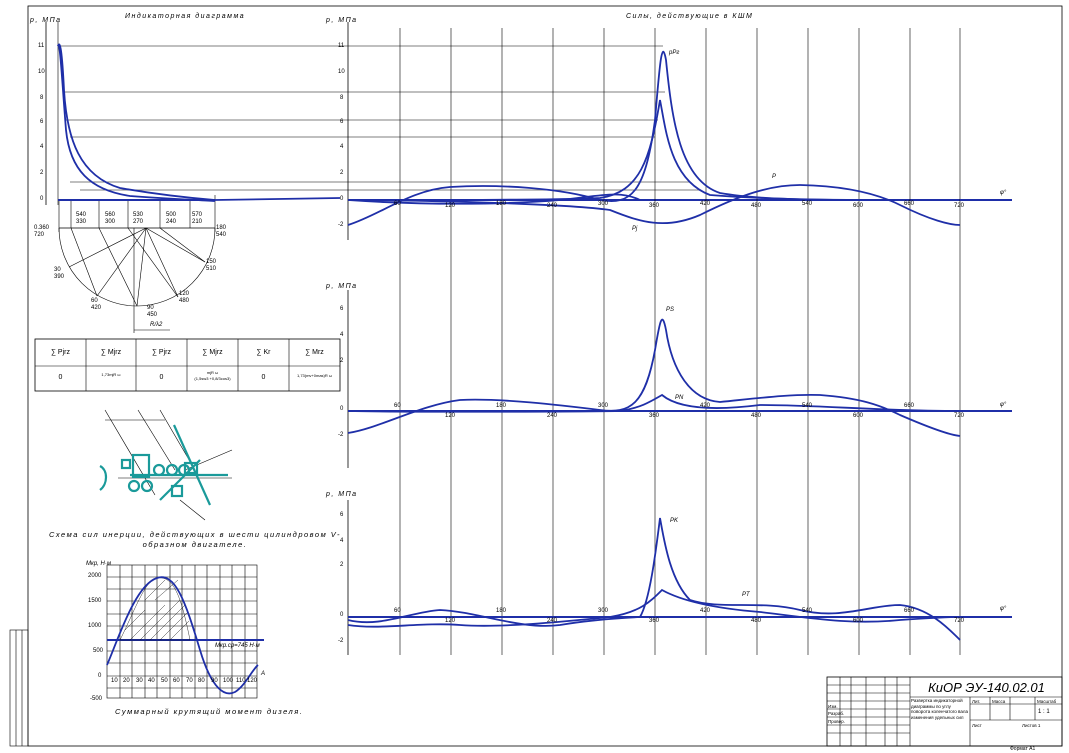 The width and height of the screenshot is (1069, 753). I want to click on forces-ytick: -2, so click(341, 225).